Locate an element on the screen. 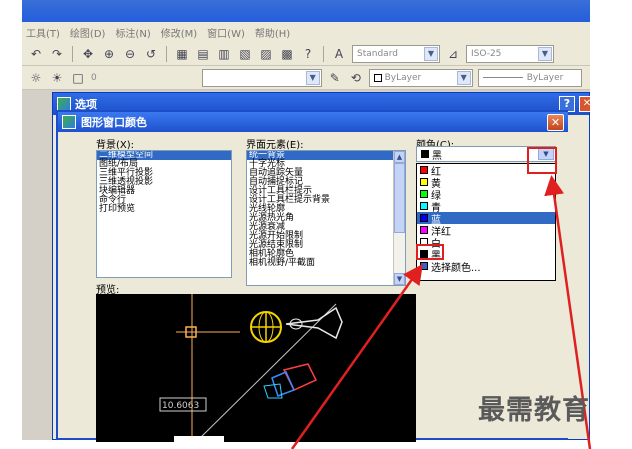  calculator-icon: ▩ is located at coordinates (287, 54).